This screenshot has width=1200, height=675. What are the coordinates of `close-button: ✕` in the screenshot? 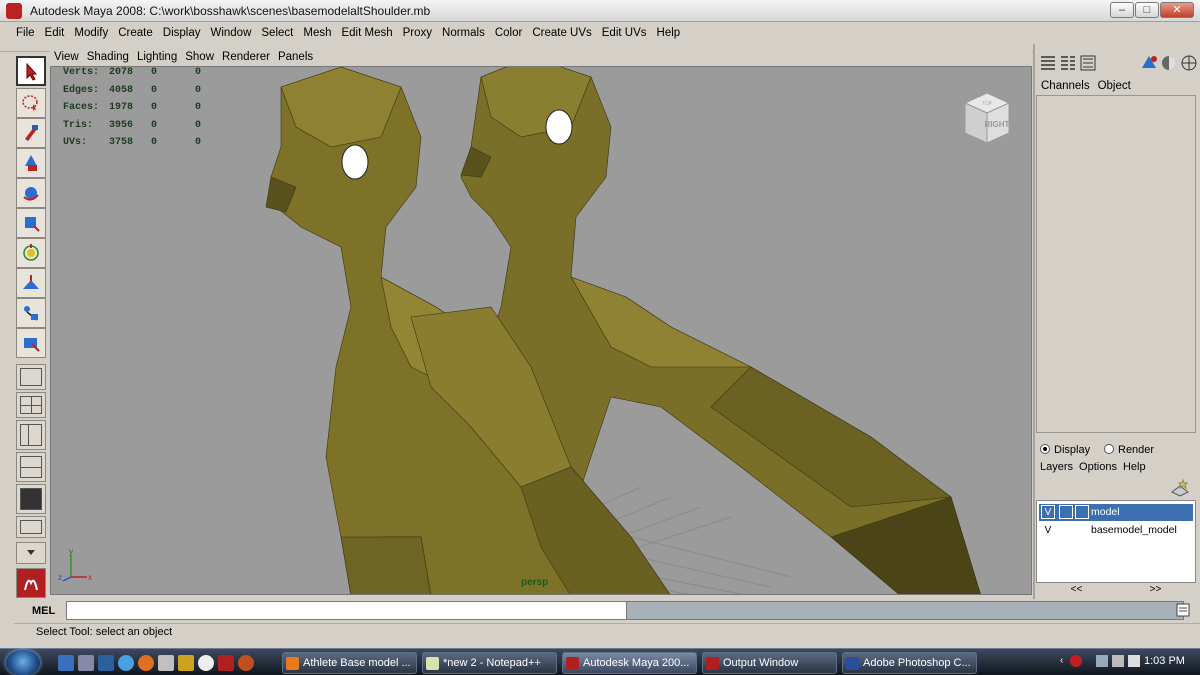 It's located at (1177, 10).